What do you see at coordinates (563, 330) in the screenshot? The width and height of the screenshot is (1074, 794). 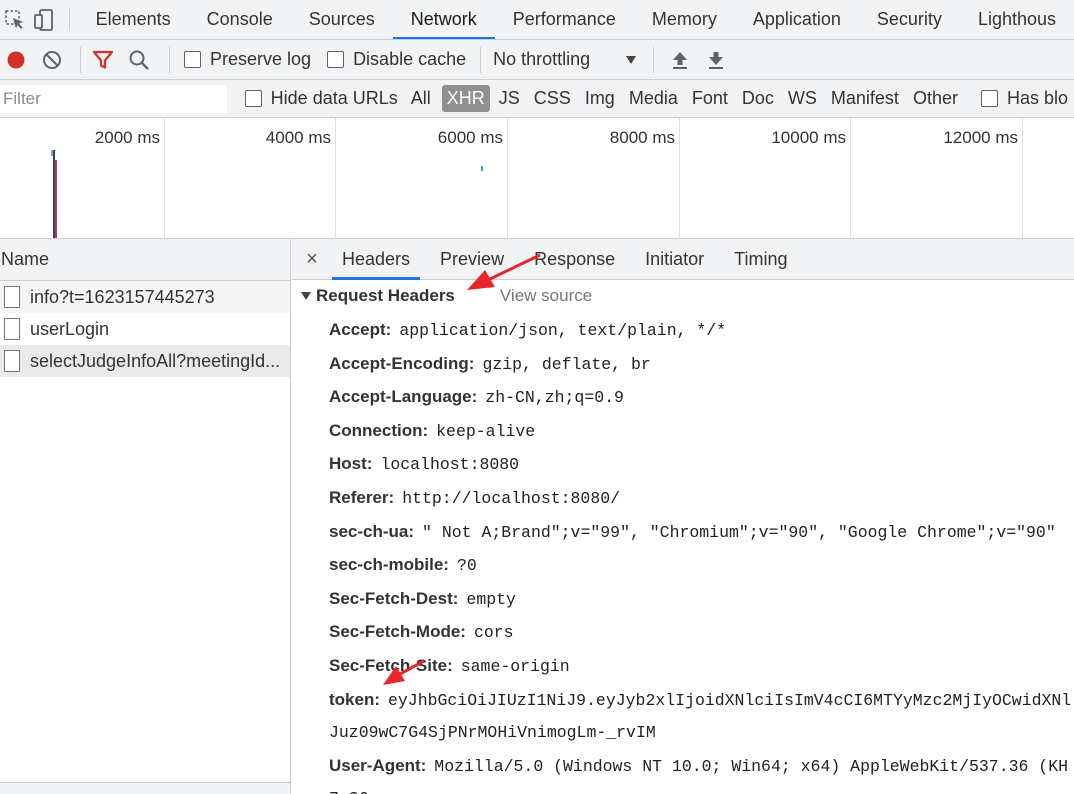 I see `header-value: application/json, text/plain, */*` at bounding box center [563, 330].